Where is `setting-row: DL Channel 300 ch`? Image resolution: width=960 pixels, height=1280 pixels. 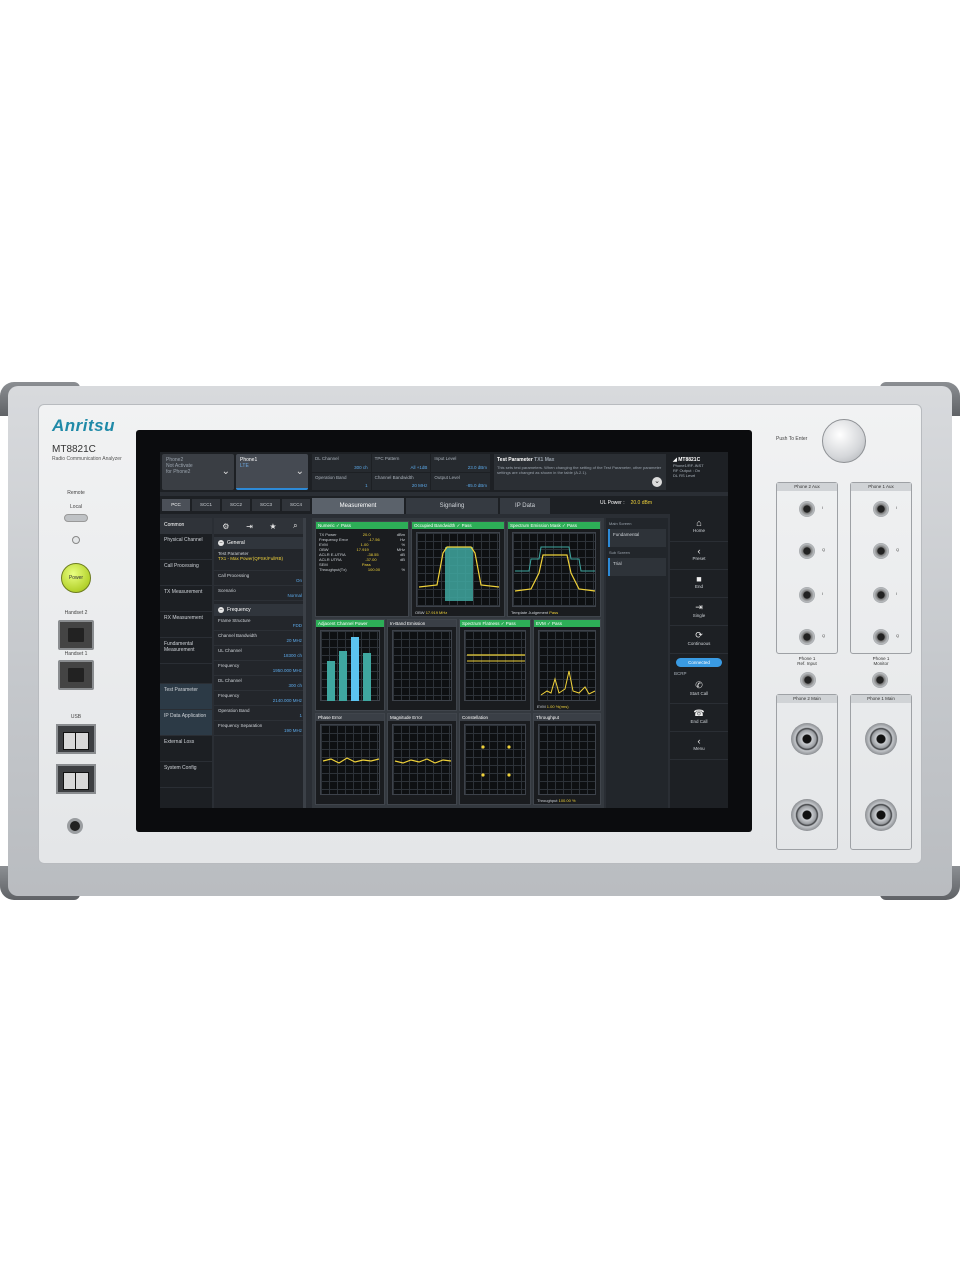
setting-row: DL Channel 300 ch is located at coordinates (260, 683).